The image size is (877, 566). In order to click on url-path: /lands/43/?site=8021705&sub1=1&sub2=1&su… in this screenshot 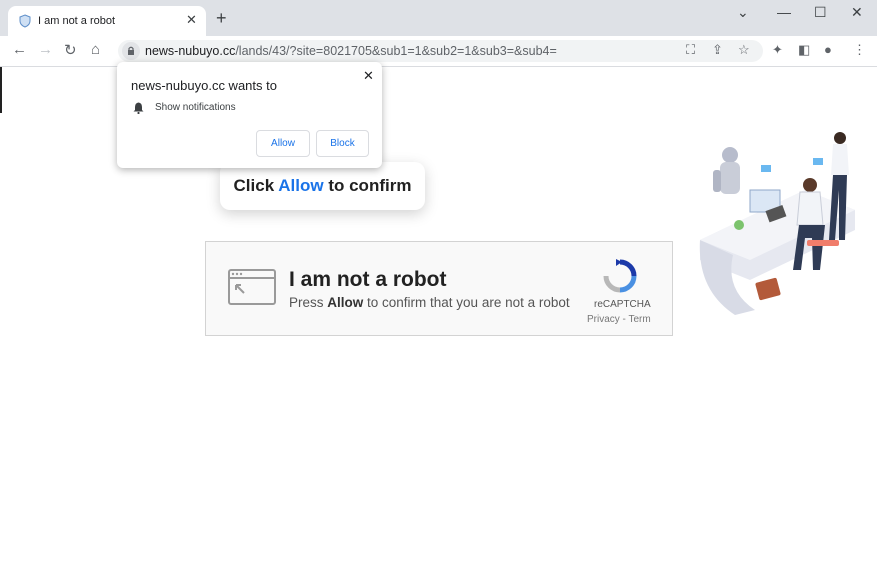, I will do `click(396, 51)`.